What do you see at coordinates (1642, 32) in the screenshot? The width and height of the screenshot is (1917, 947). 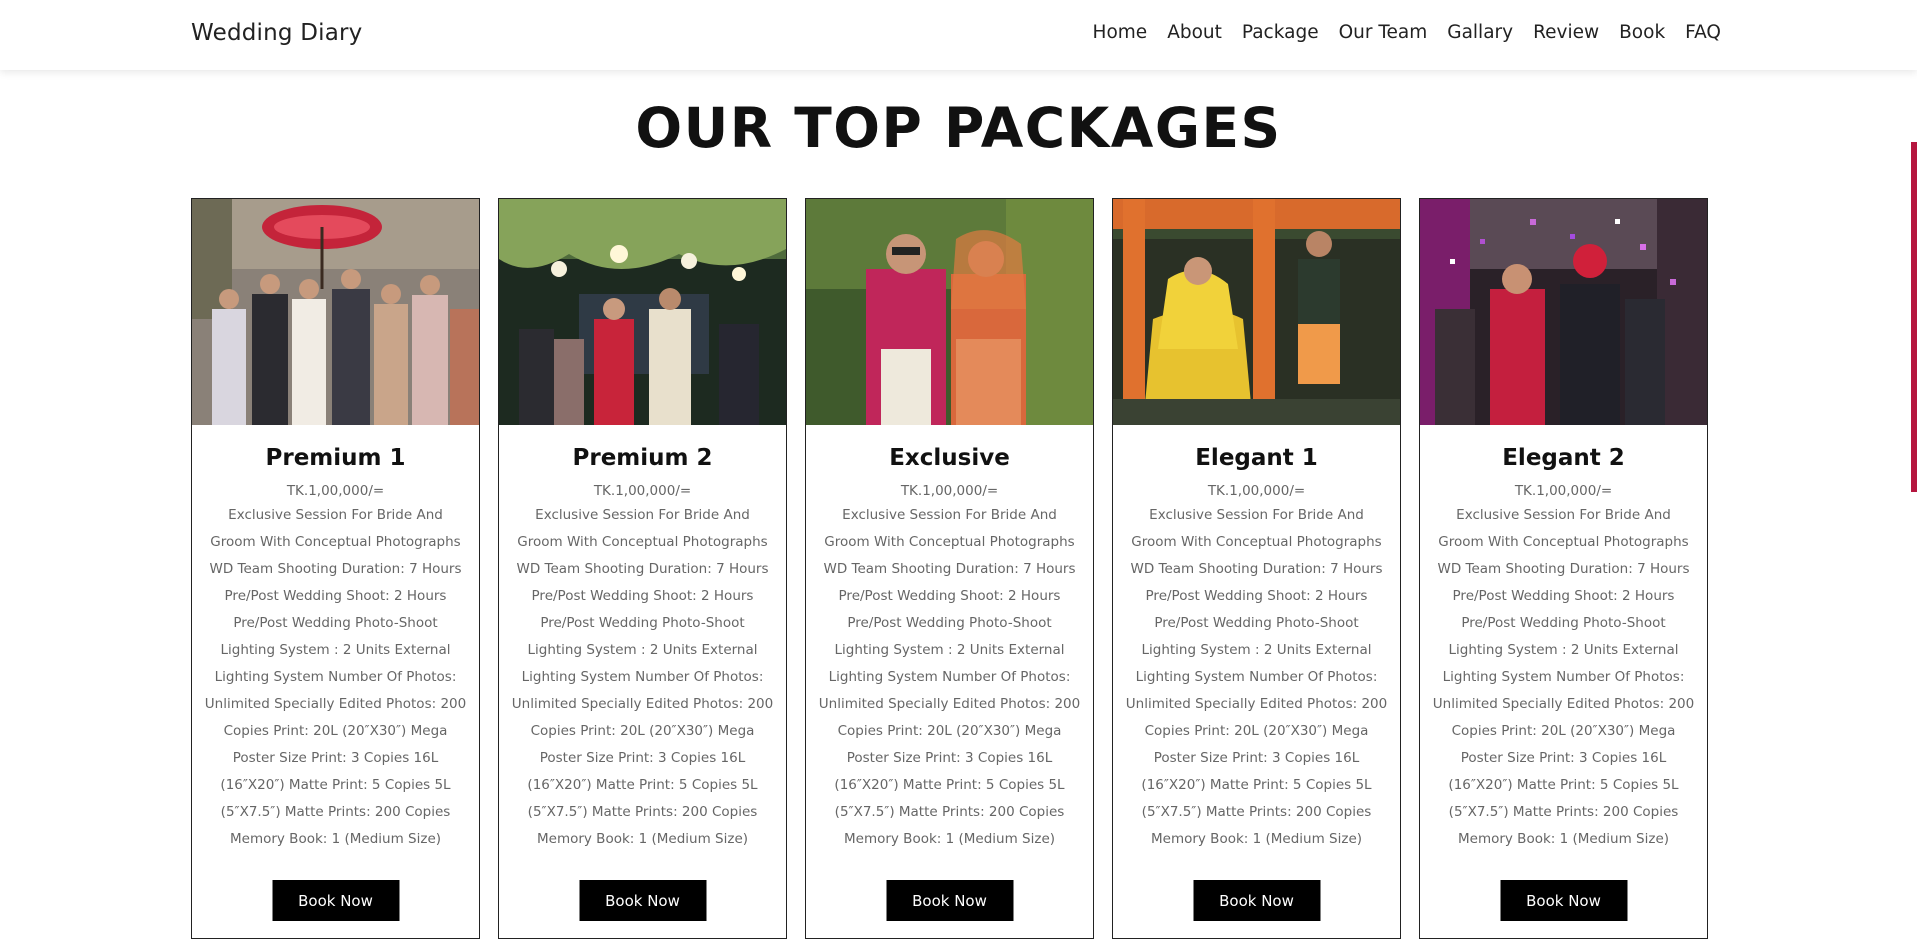 I see `nav-book: Book` at bounding box center [1642, 32].